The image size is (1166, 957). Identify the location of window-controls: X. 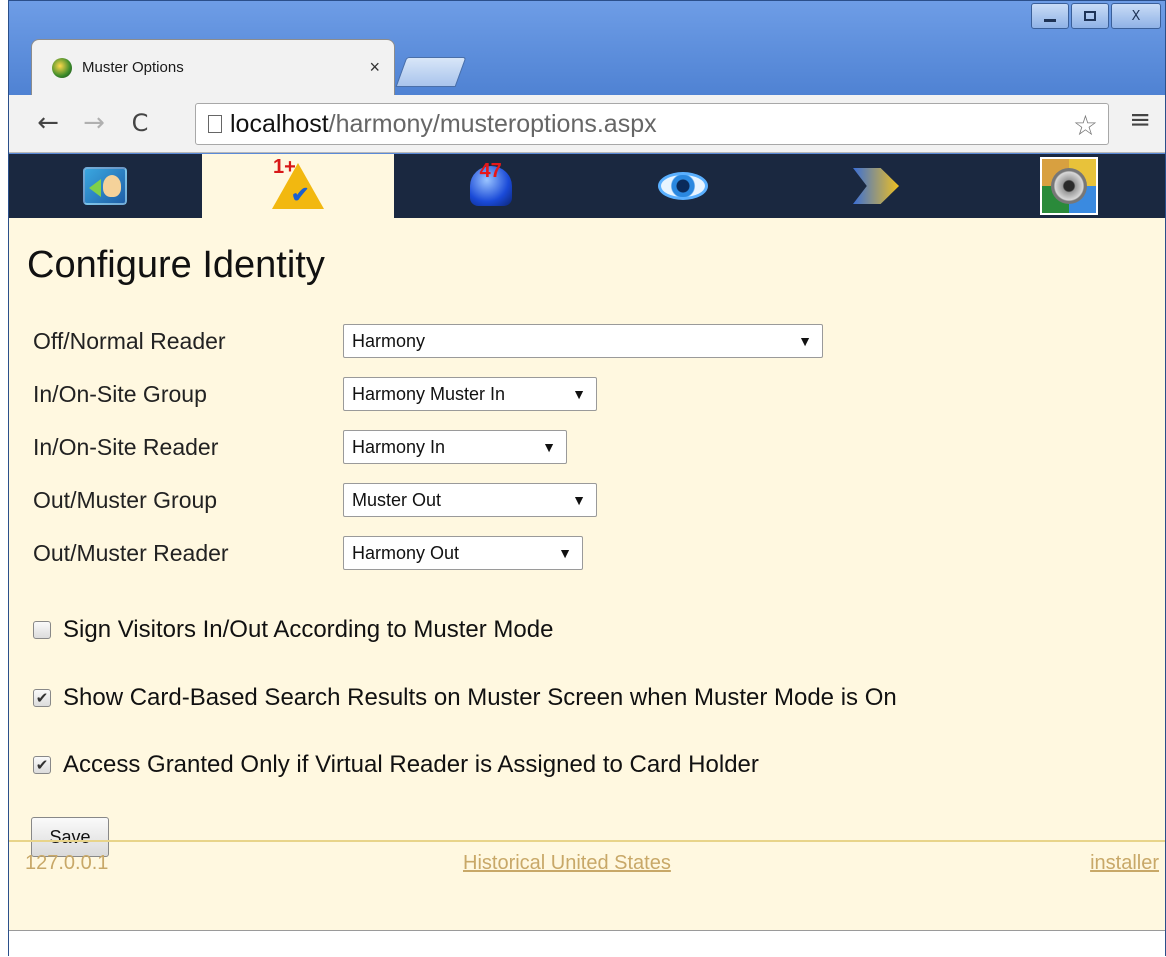
(1095, 16).